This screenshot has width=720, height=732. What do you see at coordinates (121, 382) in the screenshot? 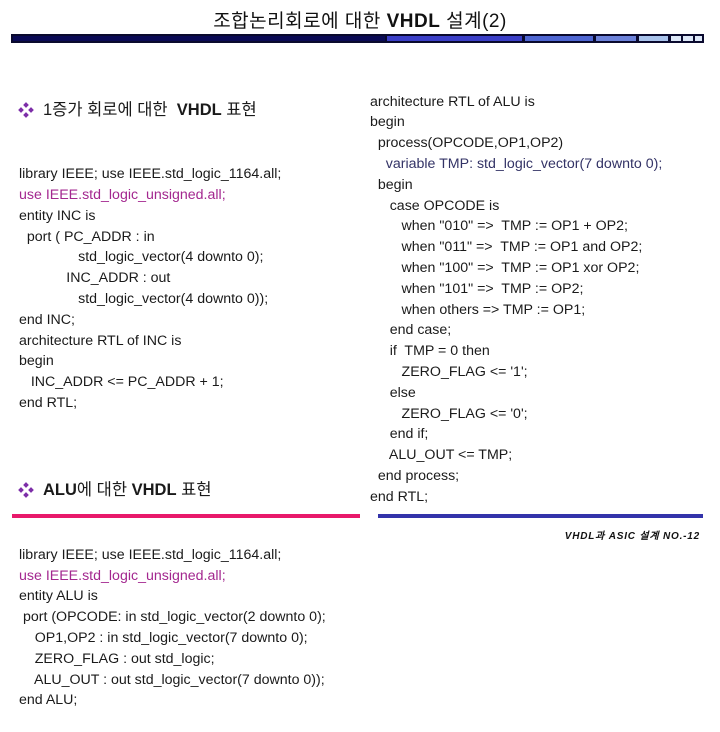
I see `code-line: INC_ADDR <= PC_ADDR + 1;` at bounding box center [121, 382].